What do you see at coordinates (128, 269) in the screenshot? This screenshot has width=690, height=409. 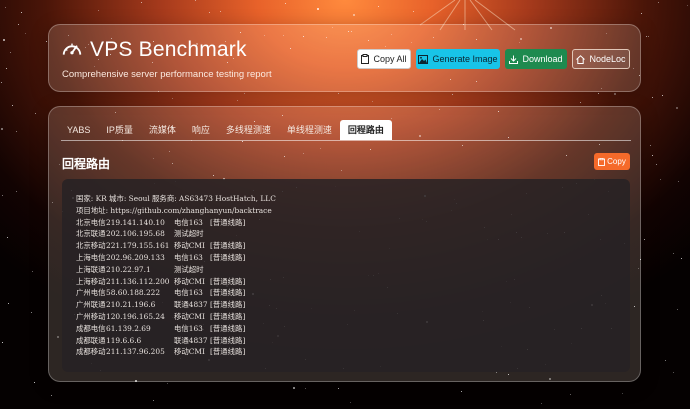 I see `route-ip: 210.22.97.1` at bounding box center [128, 269].